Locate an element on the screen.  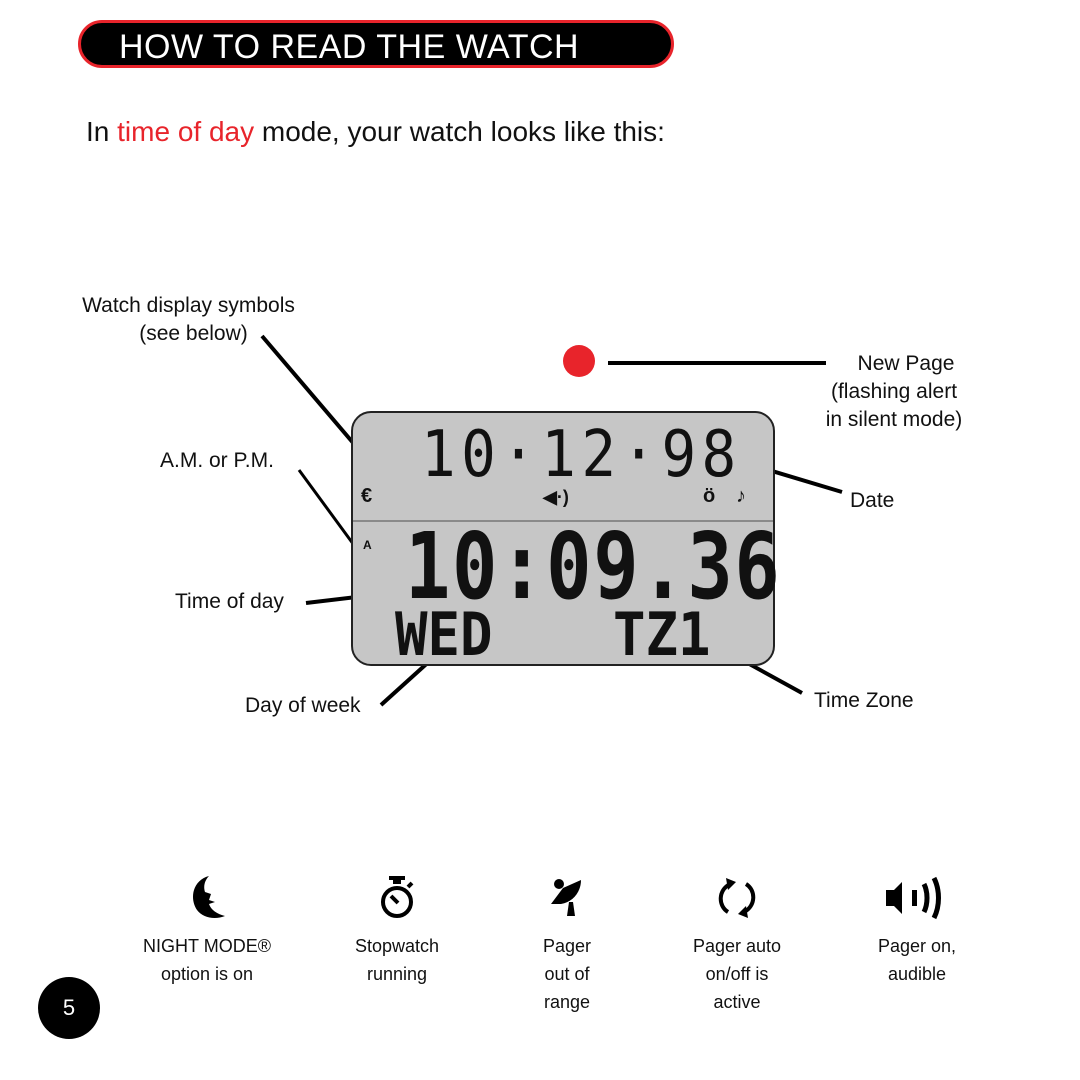
symbol-pager-out-of-range: Pager out of range is located at coordinates (567, 942).